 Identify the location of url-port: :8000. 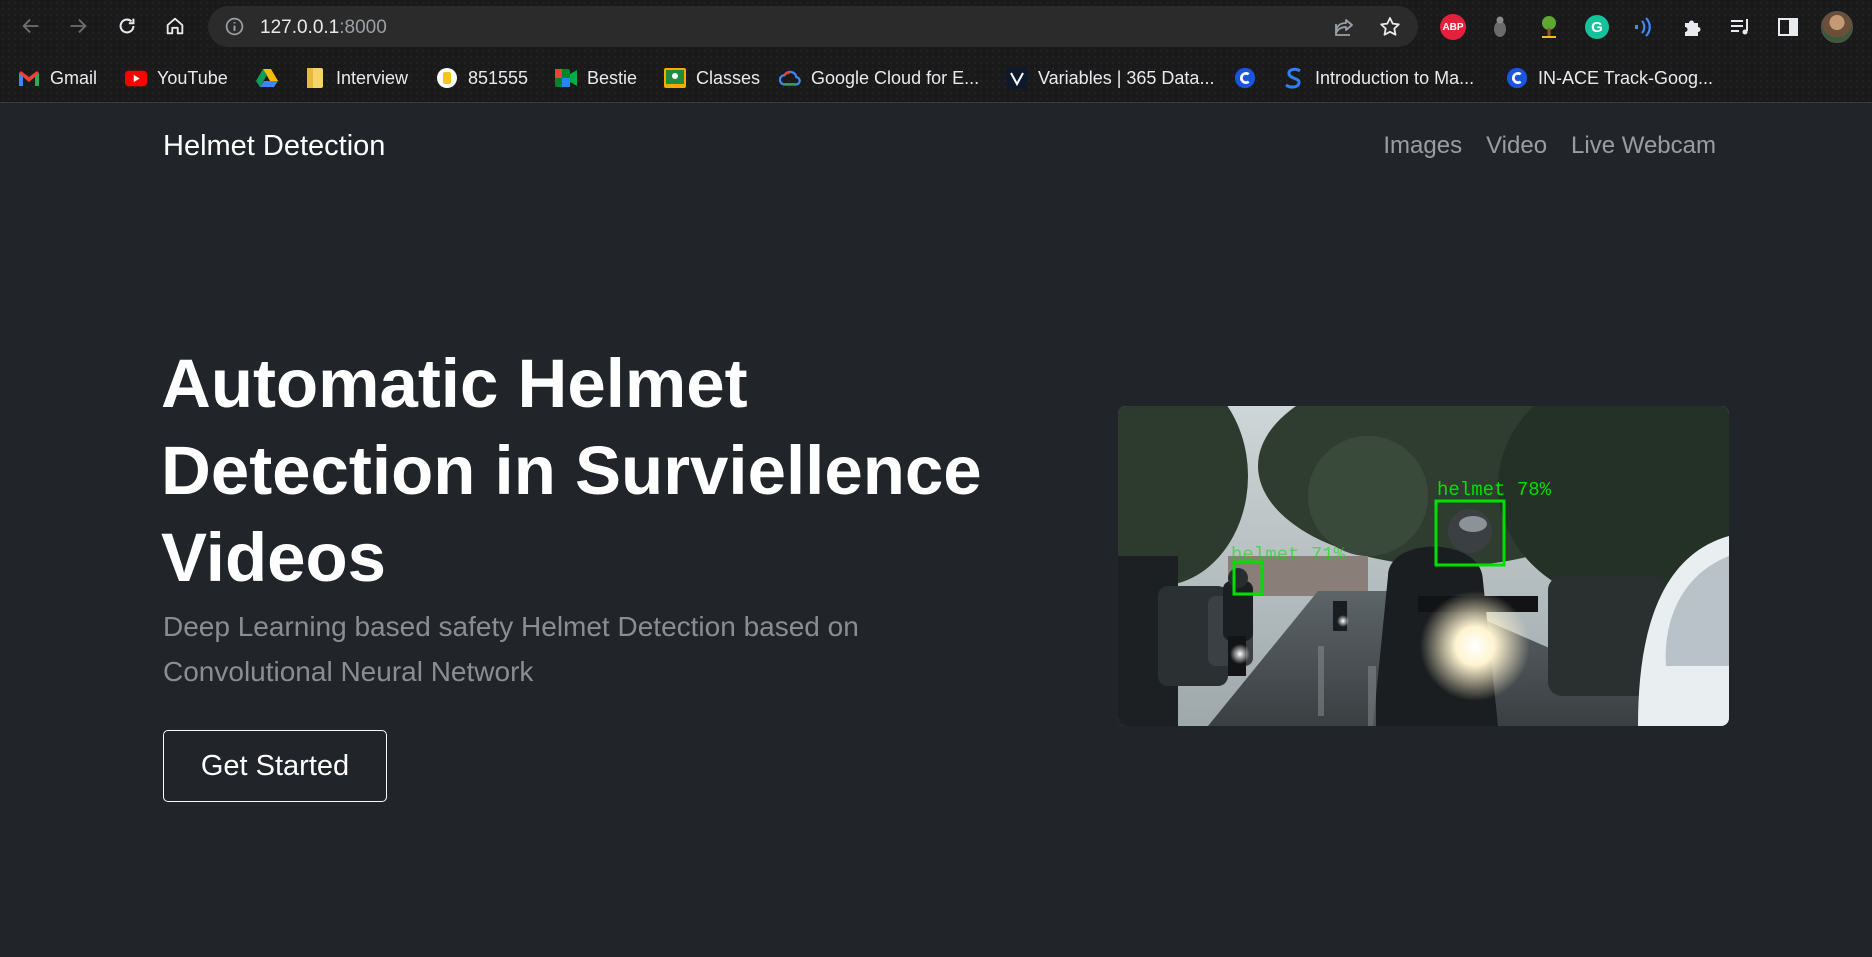
(363, 27).